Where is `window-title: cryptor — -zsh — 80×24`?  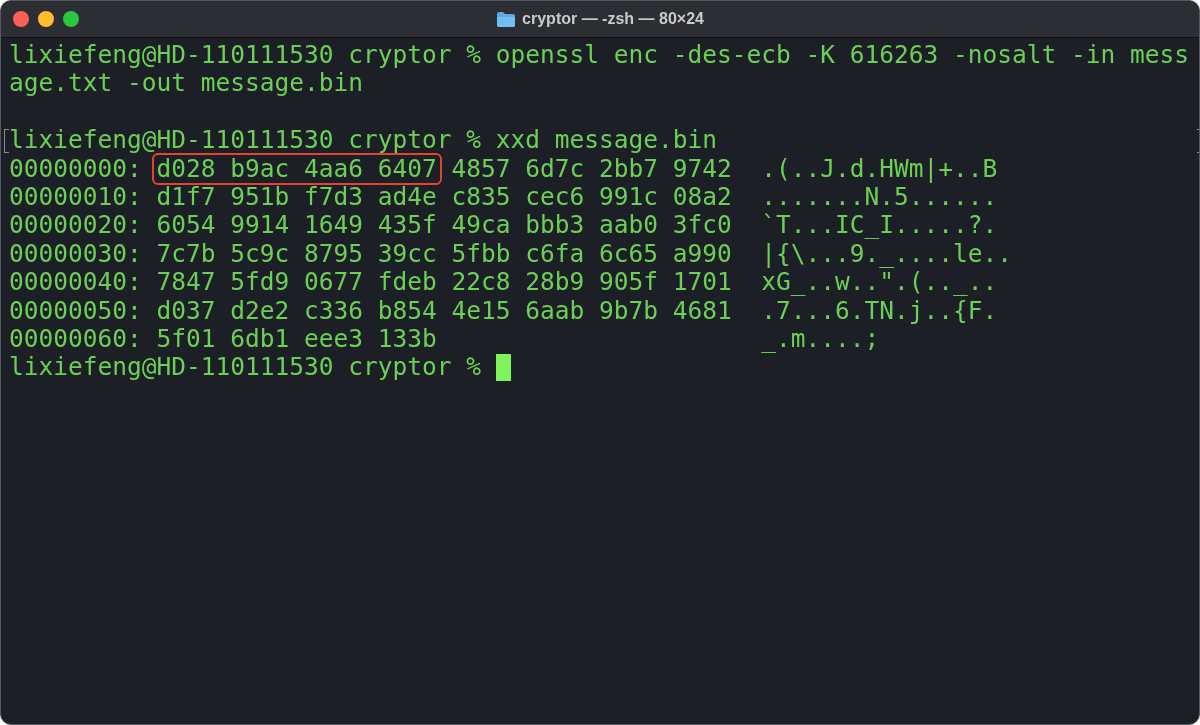
window-title: cryptor — -zsh — 80×24 is located at coordinates (613, 19).